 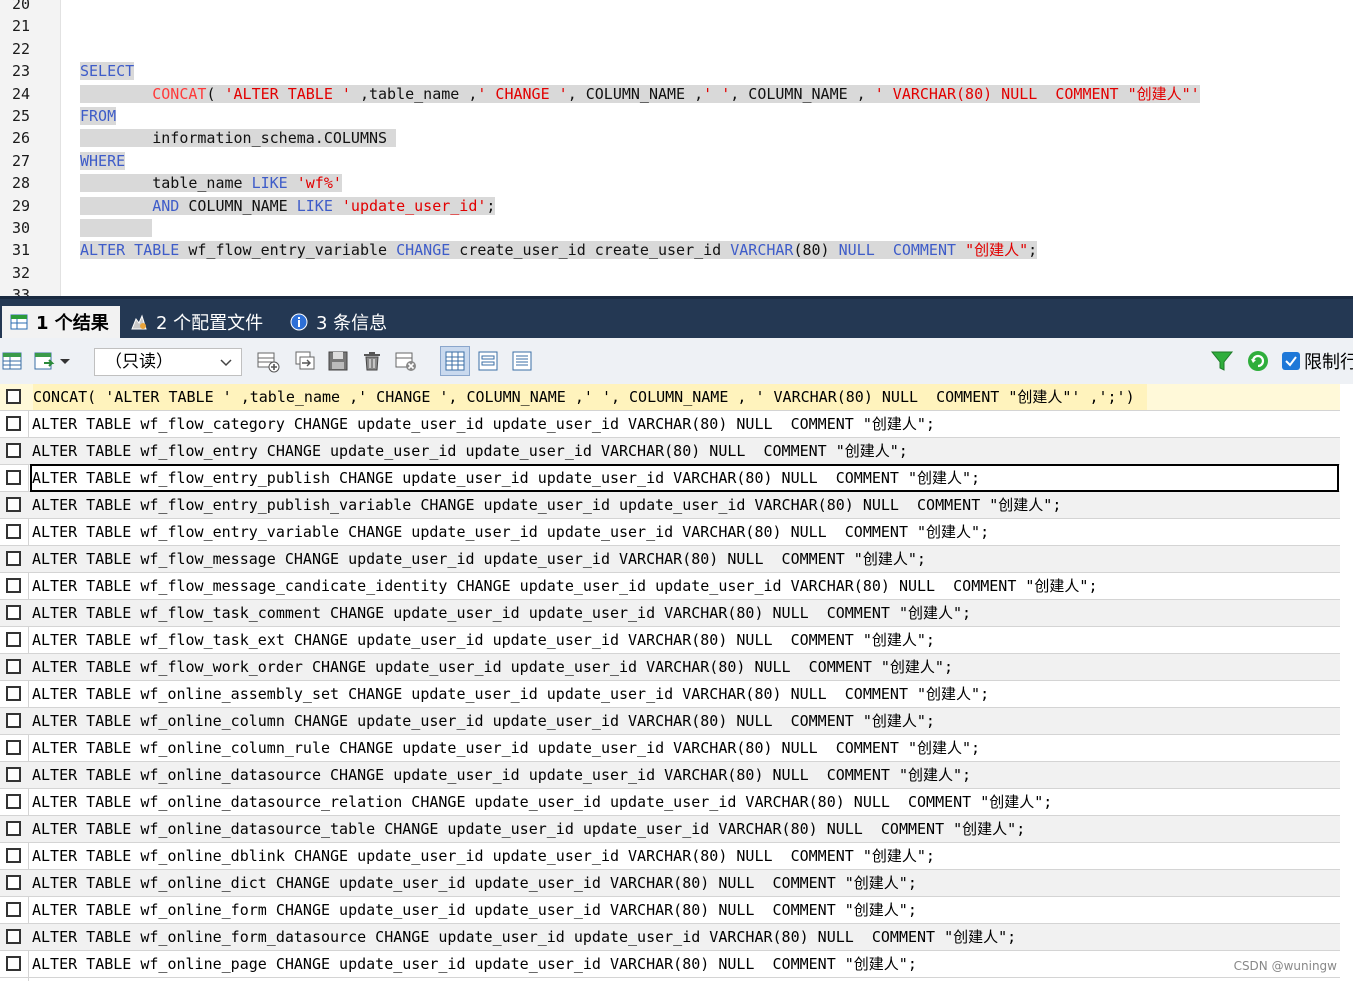 I want to click on tab-messages: 3 条信息, so click(x=343, y=322).